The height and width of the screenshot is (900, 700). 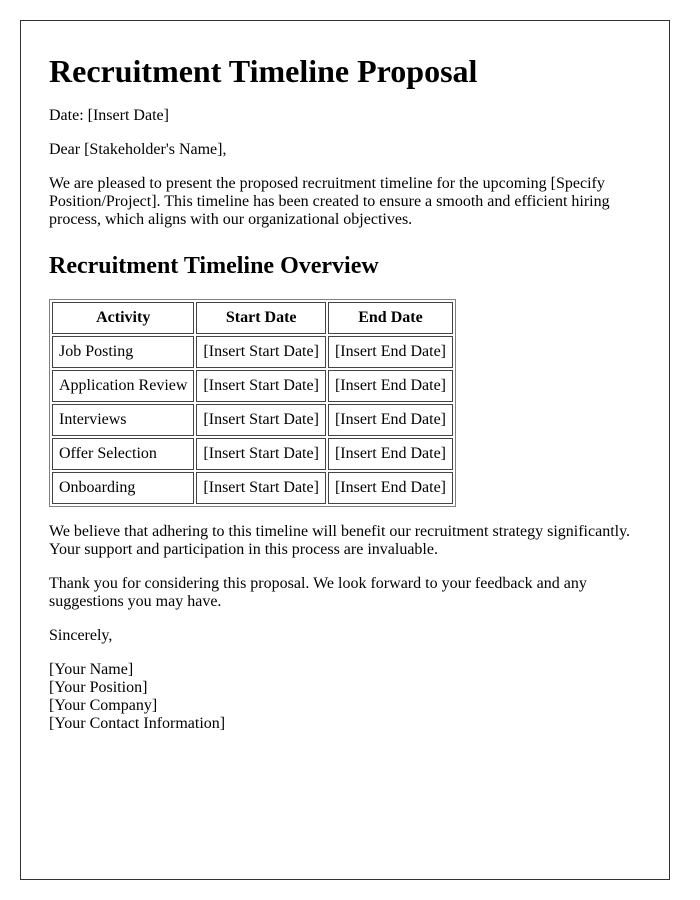 What do you see at coordinates (137, 723) in the screenshot?
I see `signature-contact: [Your Contact Information]` at bounding box center [137, 723].